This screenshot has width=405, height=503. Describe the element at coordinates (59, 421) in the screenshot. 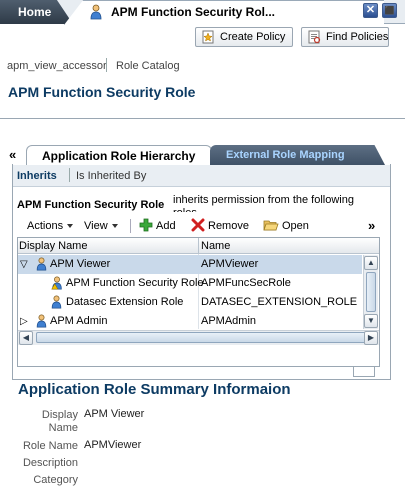

I see `display-name-label: Display Name` at that location.